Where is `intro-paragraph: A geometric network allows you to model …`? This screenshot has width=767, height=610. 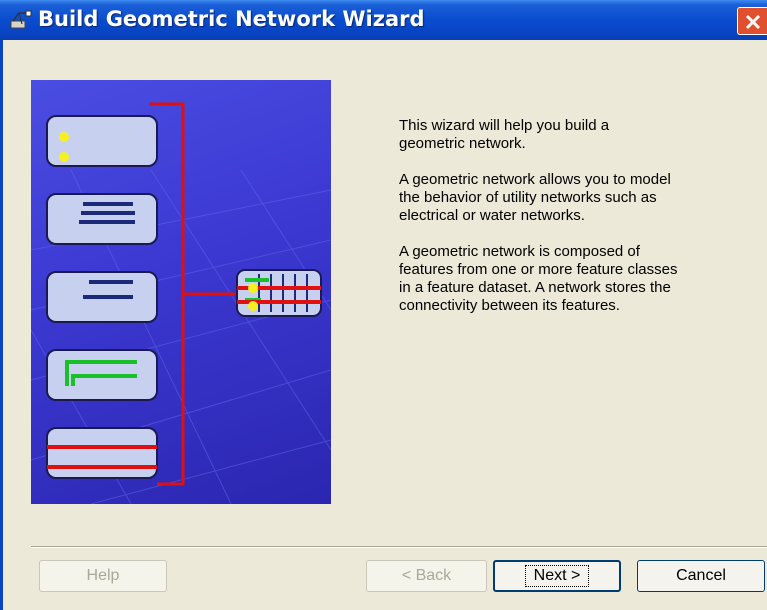
intro-paragraph: A geometric network allows you to model … is located at coordinates (535, 197).